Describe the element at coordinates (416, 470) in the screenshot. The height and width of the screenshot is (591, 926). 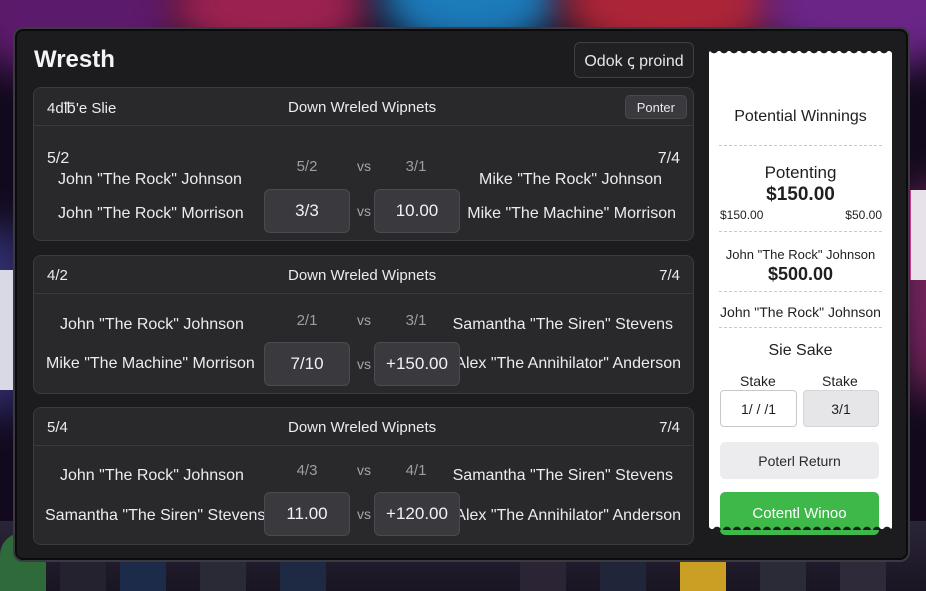
I see `odds-label-right: 4/1` at that location.